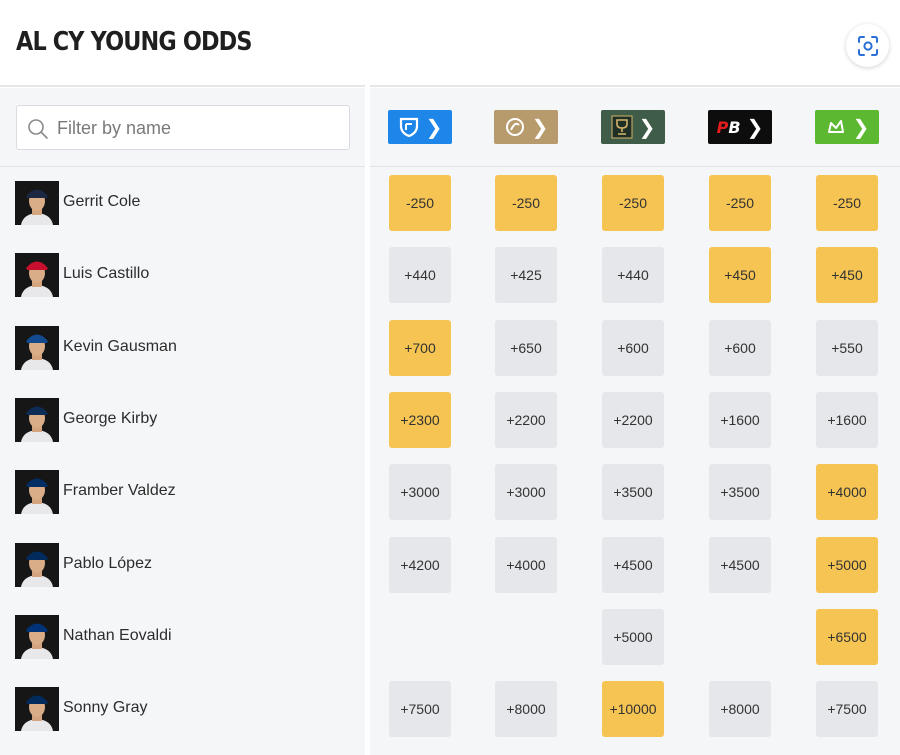 This screenshot has height=755, width=900. I want to click on draftkings-crown-icon, so click(836, 127).